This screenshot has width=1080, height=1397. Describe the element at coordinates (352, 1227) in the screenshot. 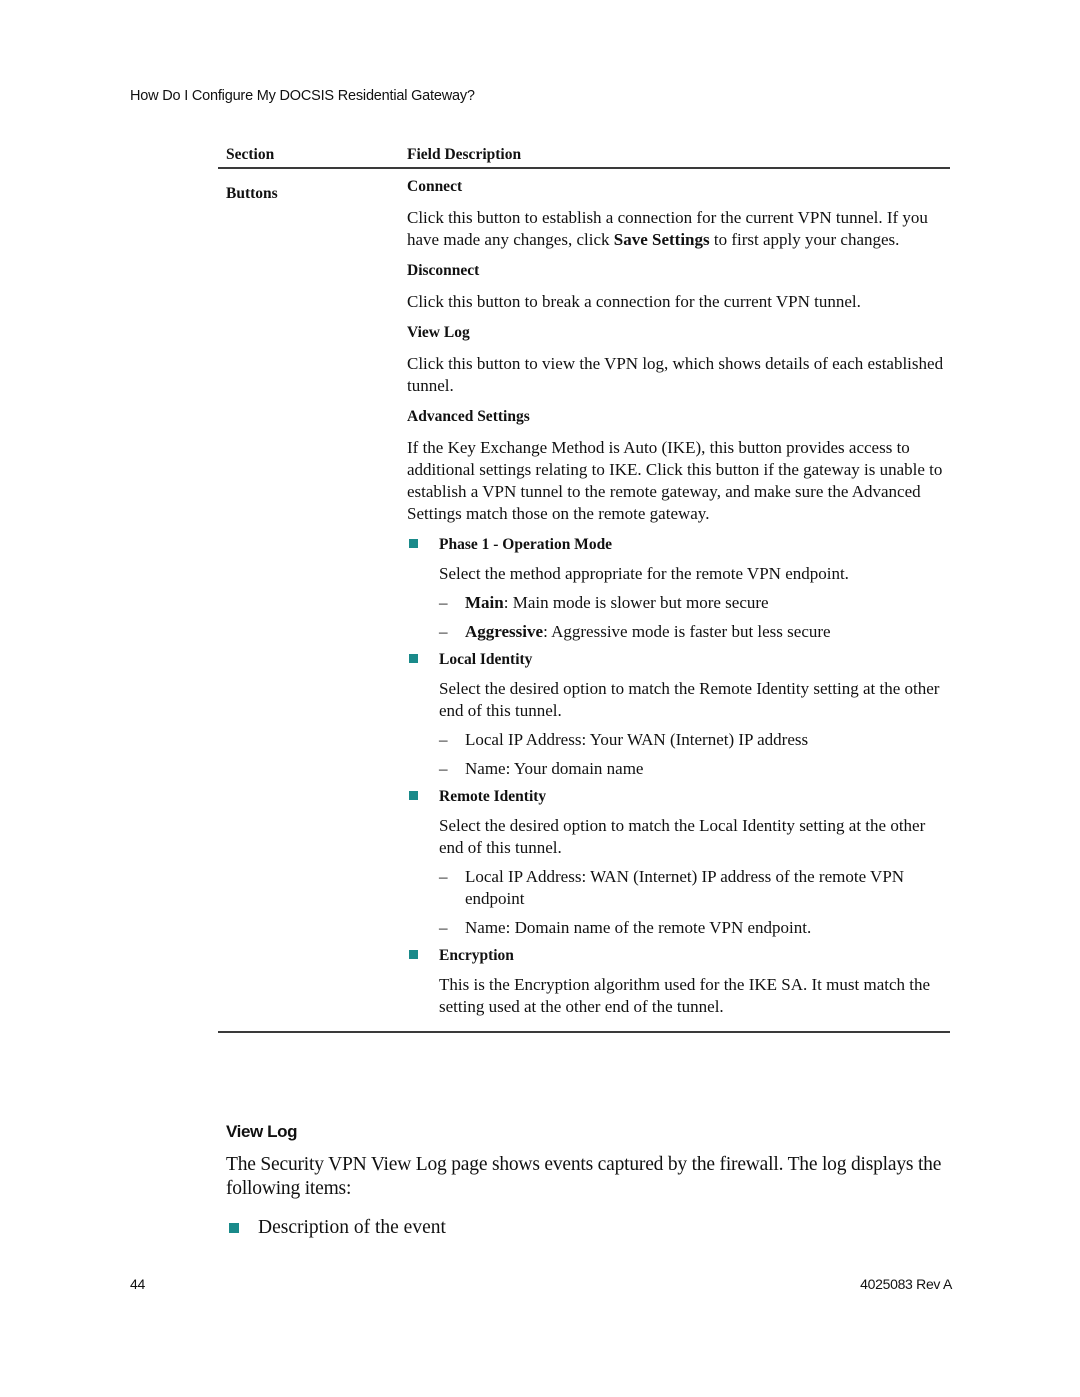

I see `bullet-text: Description of the event` at that location.